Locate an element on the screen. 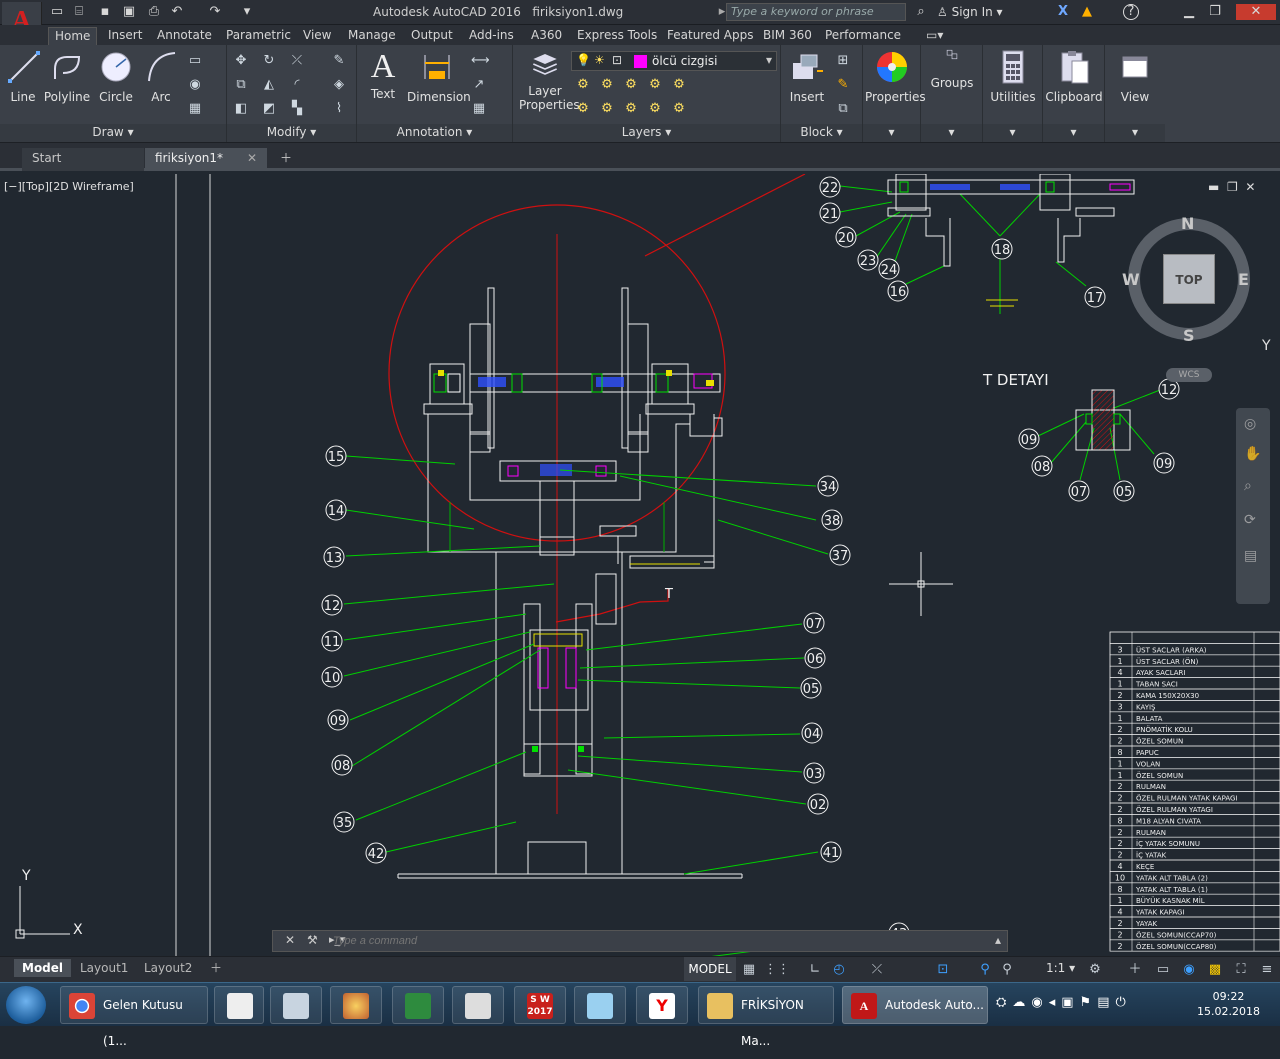 Image resolution: width=1280 pixels, height=1059 pixels. sign-in-button: ♙ Sign In ▾ is located at coordinates (970, 12).